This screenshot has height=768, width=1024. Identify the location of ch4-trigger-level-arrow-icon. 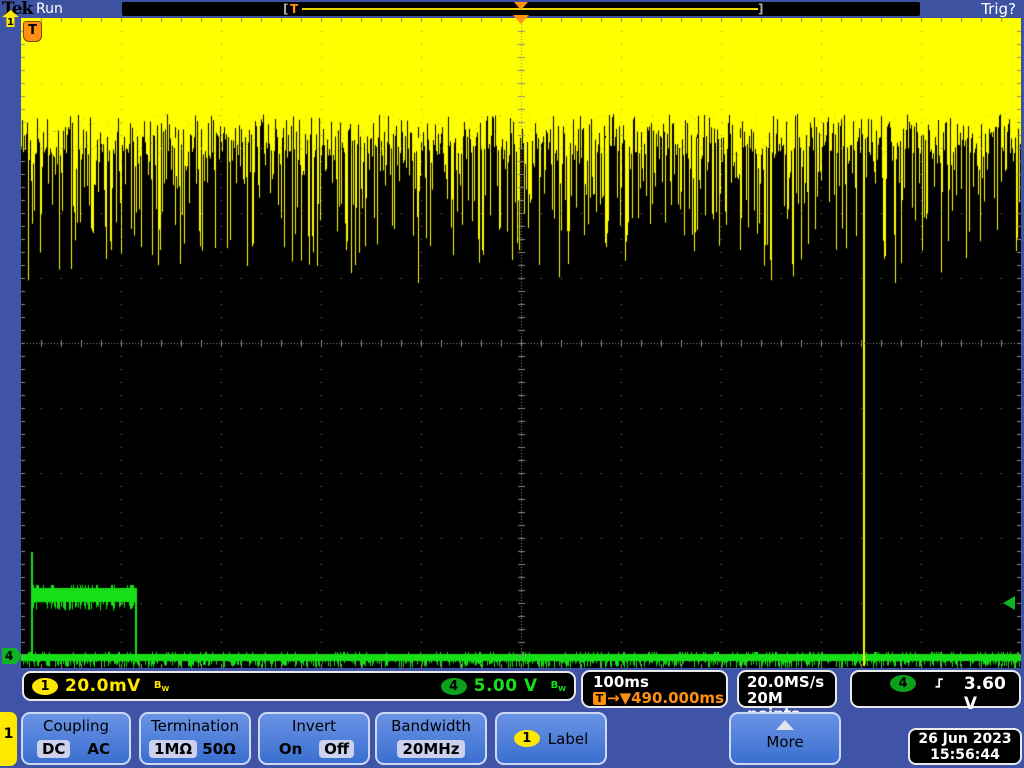
(1009, 603).